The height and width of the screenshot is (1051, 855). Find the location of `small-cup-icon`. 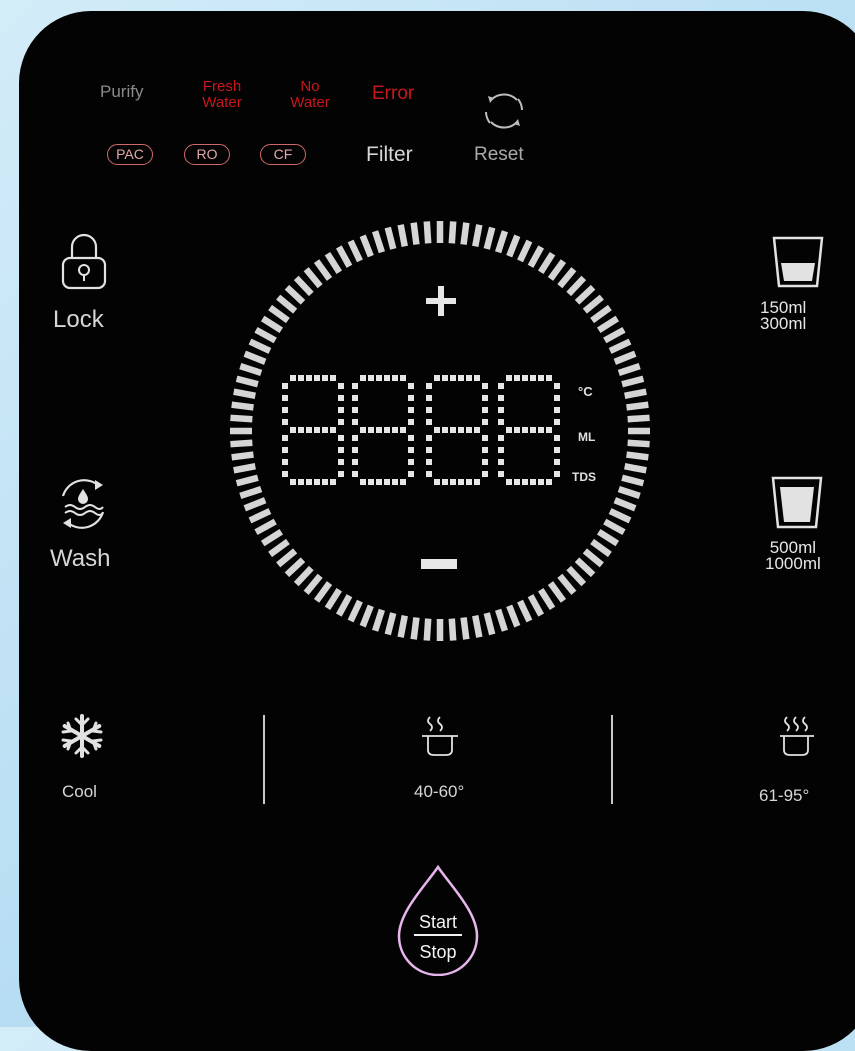

small-cup-icon is located at coordinates (798, 262).